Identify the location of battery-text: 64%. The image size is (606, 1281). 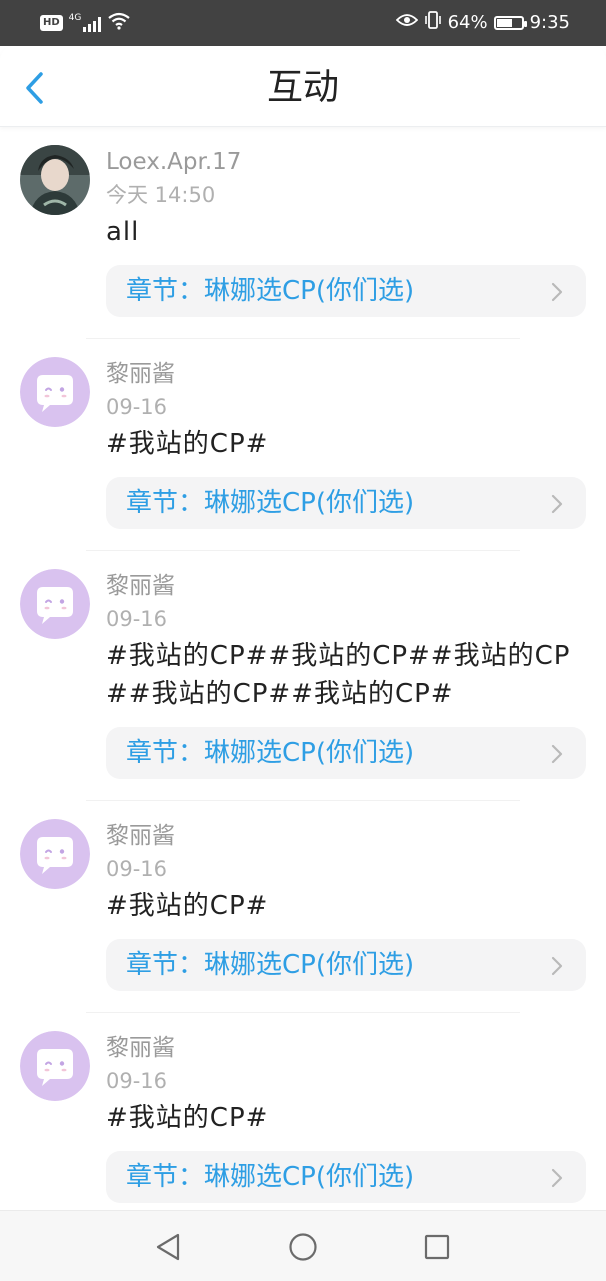
(467, 22).